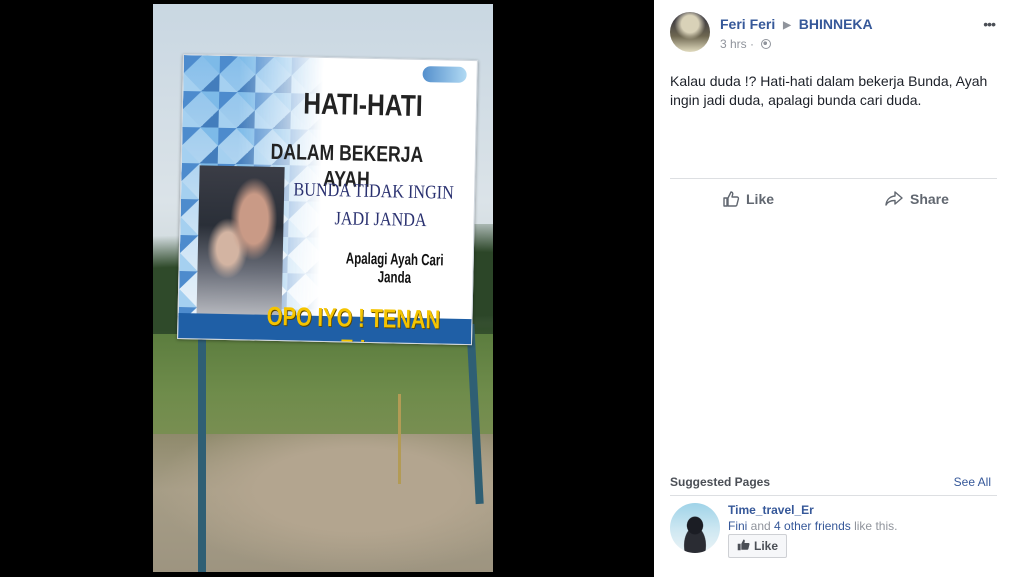 This screenshot has width=1017, height=577. What do you see at coordinates (874, 526) in the screenshot?
I see `like-this-text: like this.` at bounding box center [874, 526].